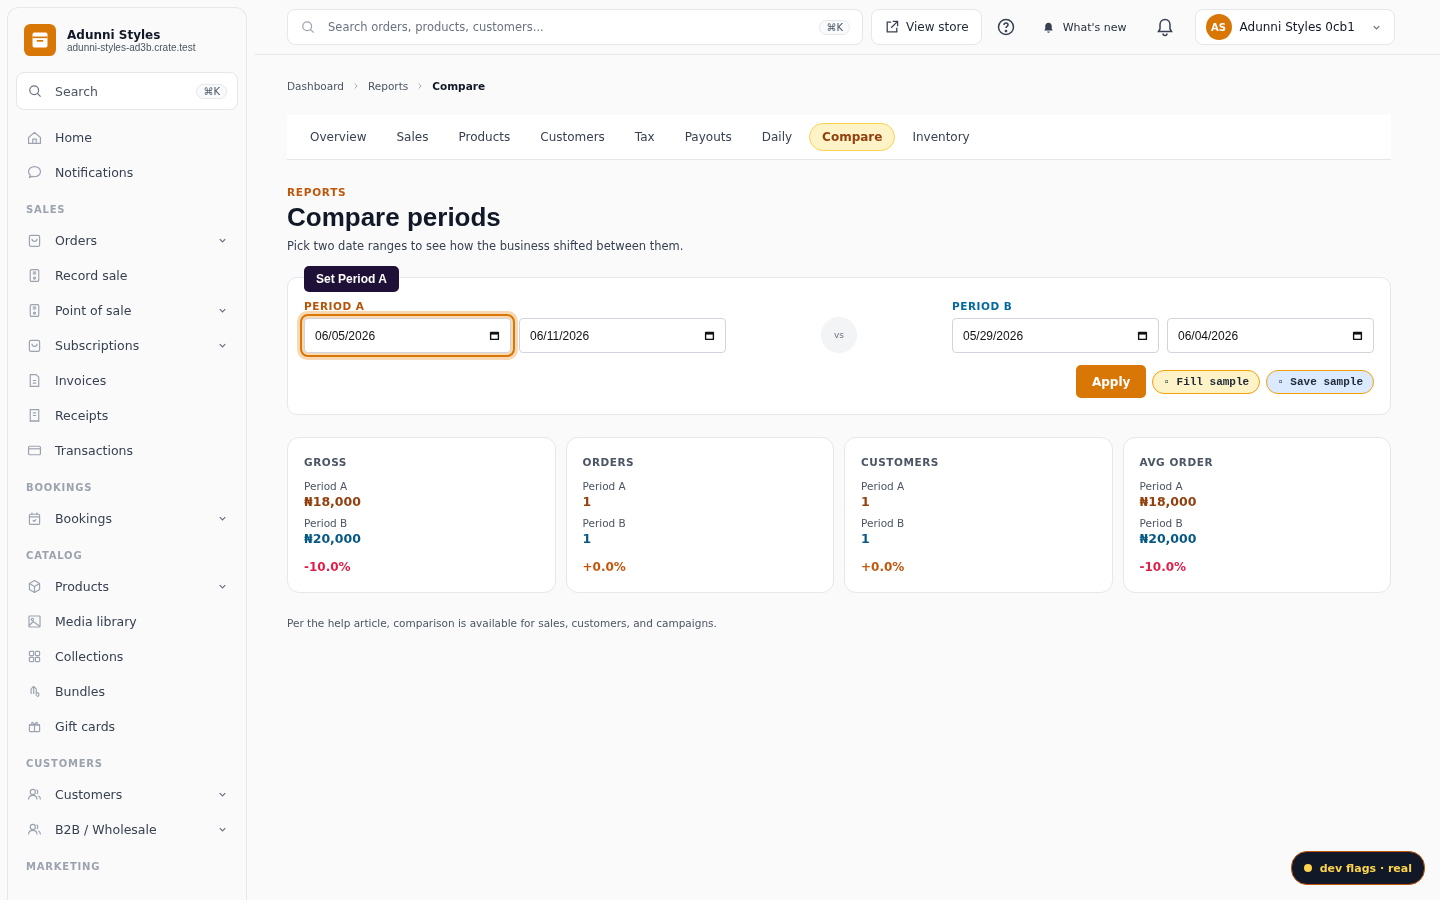  Describe the element at coordinates (64, 764) in the screenshot. I see `section-heading: CUSTOMERS` at that location.